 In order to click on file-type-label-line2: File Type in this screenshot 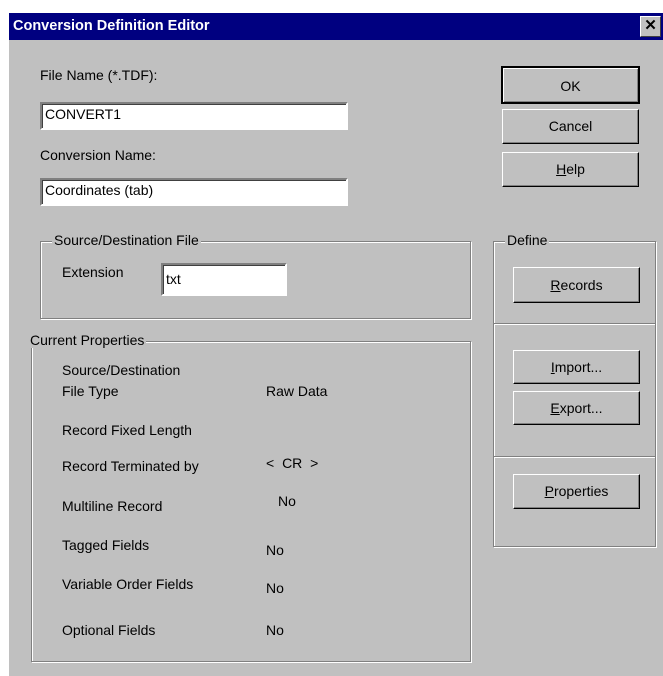, I will do `click(90, 391)`.